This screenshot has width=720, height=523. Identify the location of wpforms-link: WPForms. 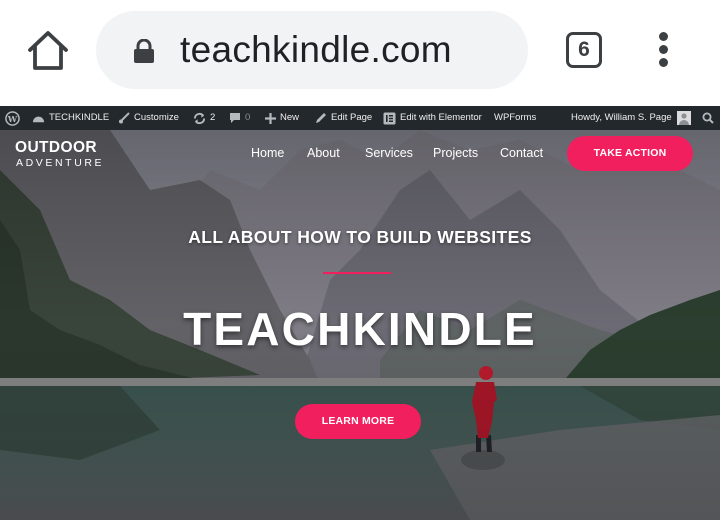
(515, 118).